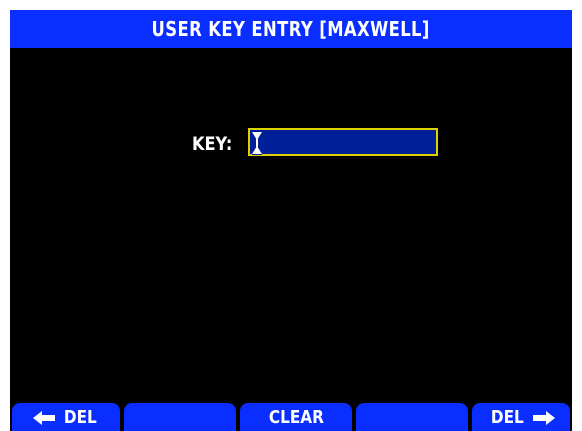 This screenshot has width=582, height=431. Describe the element at coordinates (80, 417) in the screenshot. I see `del-left-label: DEL` at that location.